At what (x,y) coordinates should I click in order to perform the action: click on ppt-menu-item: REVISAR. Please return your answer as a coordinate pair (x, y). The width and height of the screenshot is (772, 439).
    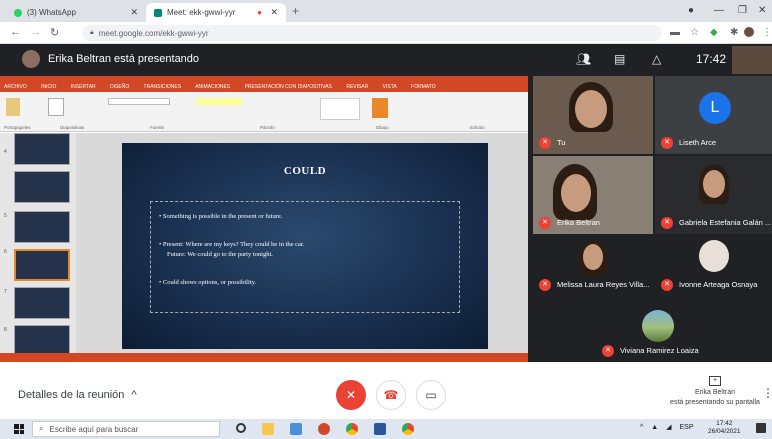
    Looking at the image, I should click on (357, 87).